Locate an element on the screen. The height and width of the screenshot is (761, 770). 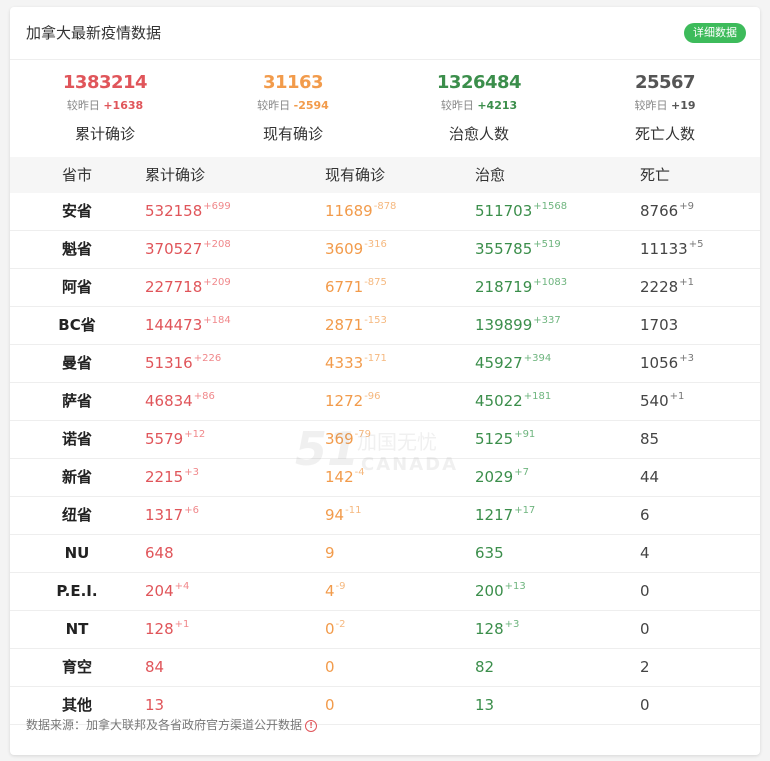
active-cell: 4333-171 is located at coordinates (356, 364).